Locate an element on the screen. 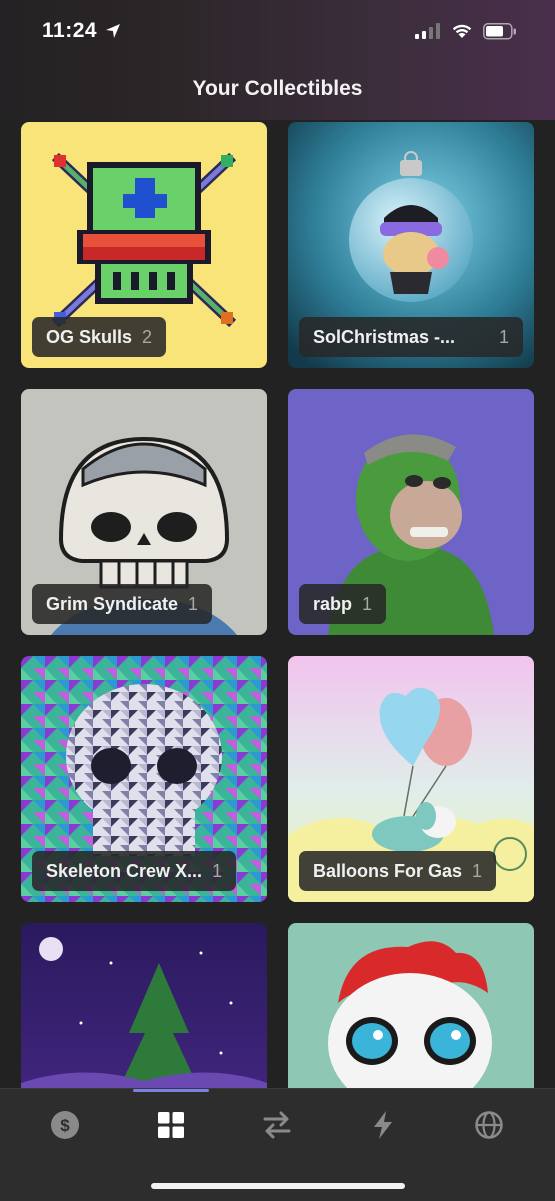 The width and height of the screenshot is (555, 1201). collectible-label: Balloons For Gas 1 is located at coordinates (398, 871).